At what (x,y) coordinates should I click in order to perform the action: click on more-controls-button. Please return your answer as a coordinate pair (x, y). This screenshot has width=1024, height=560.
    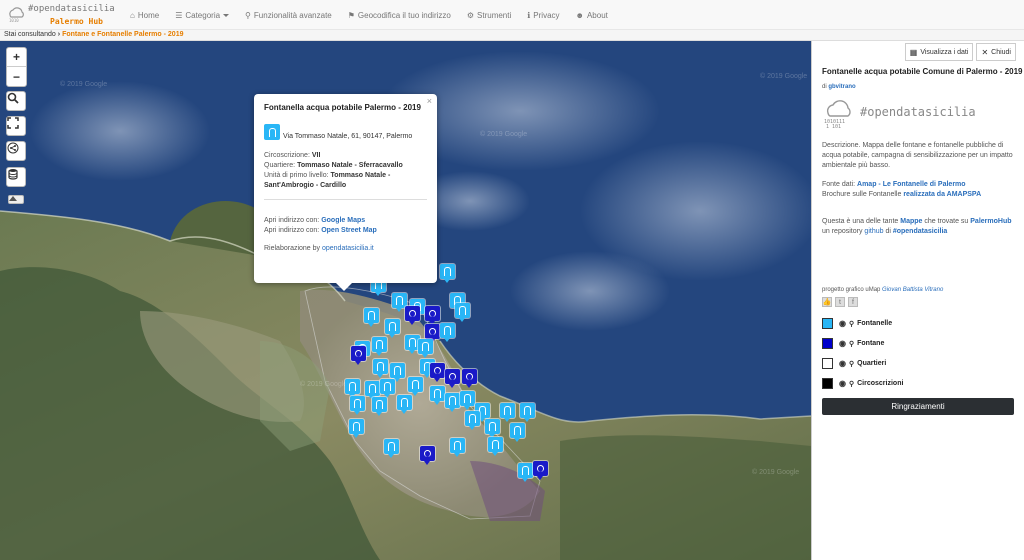
    Looking at the image, I should click on (16, 199).